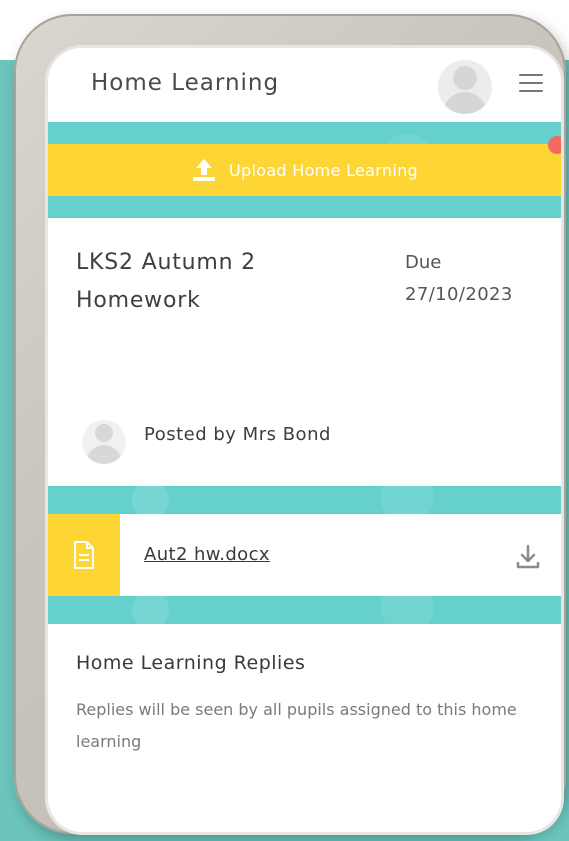 The width and height of the screenshot is (569, 841). What do you see at coordinates (166, 281) in the screenshot?
I see `homework-title: LKS2 Autumn 2 Homework` at bounding box center [166, 281].